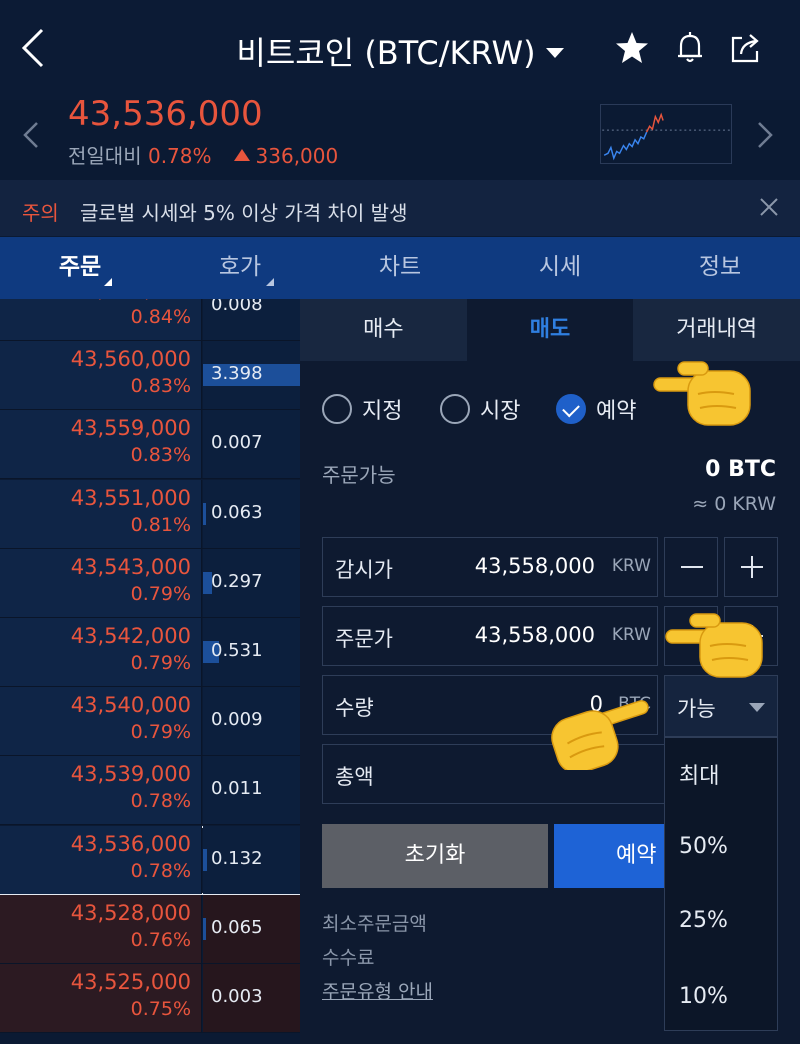 This screenshot has width=800, height=1044. What do you see at coordinates (130, 705) in the screenshot?
I see `orderbook-price: 43,540,000` at bounding box center [130, 705].